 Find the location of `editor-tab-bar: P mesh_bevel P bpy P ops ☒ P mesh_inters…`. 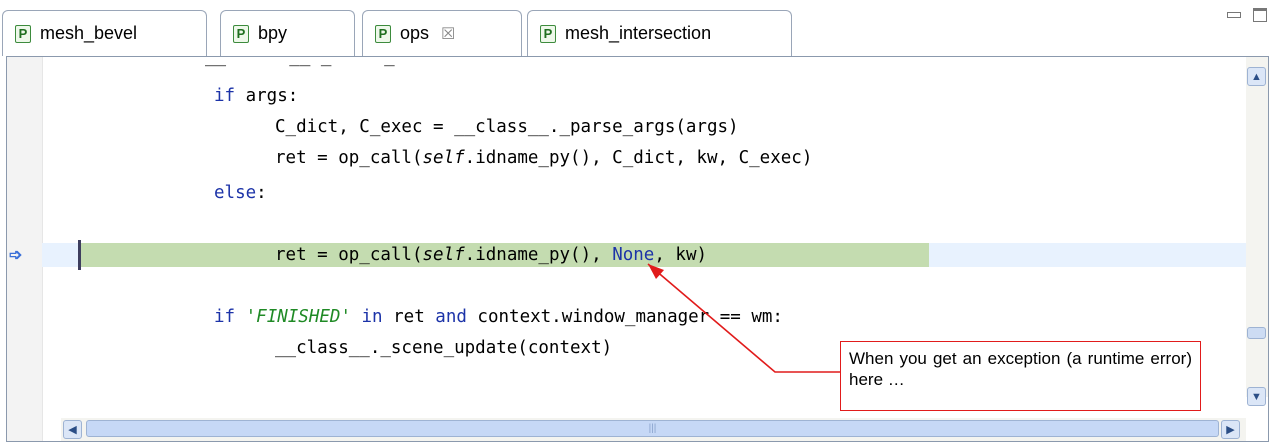

editor-tab-bar: P mesh_bevel P bpy P ops ☒ P mesh_inters… is located at coordinates (637, 28).